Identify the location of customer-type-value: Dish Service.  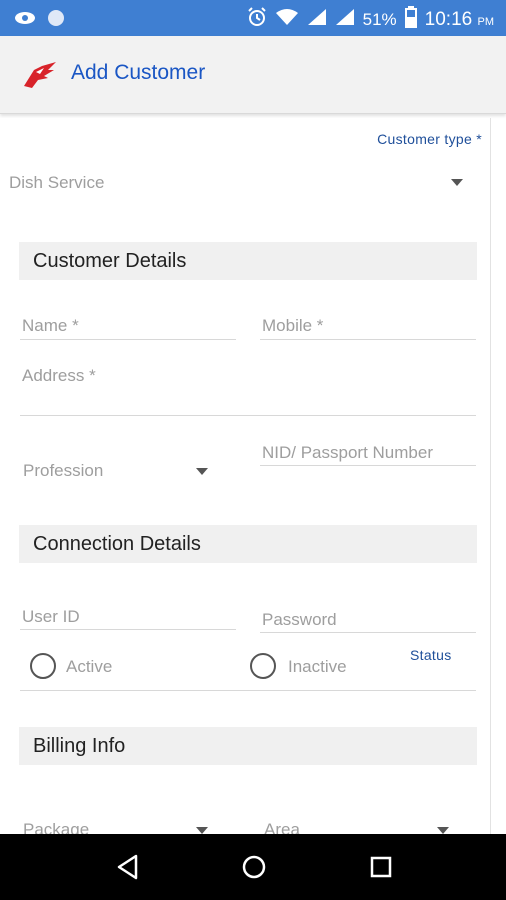
(57, 182).